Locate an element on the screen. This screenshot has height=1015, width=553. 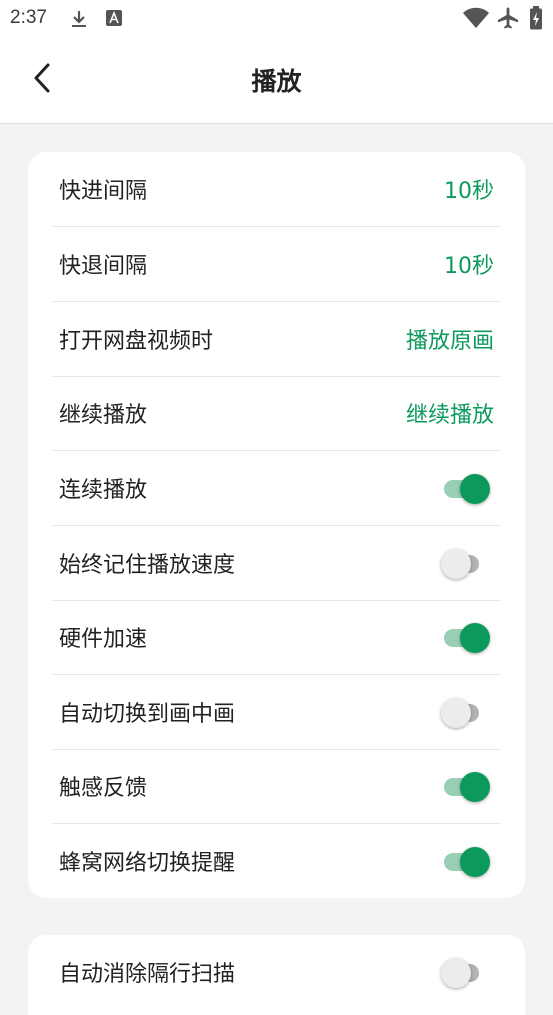
auto-pip-toggle is located at coordinates (466, 712).